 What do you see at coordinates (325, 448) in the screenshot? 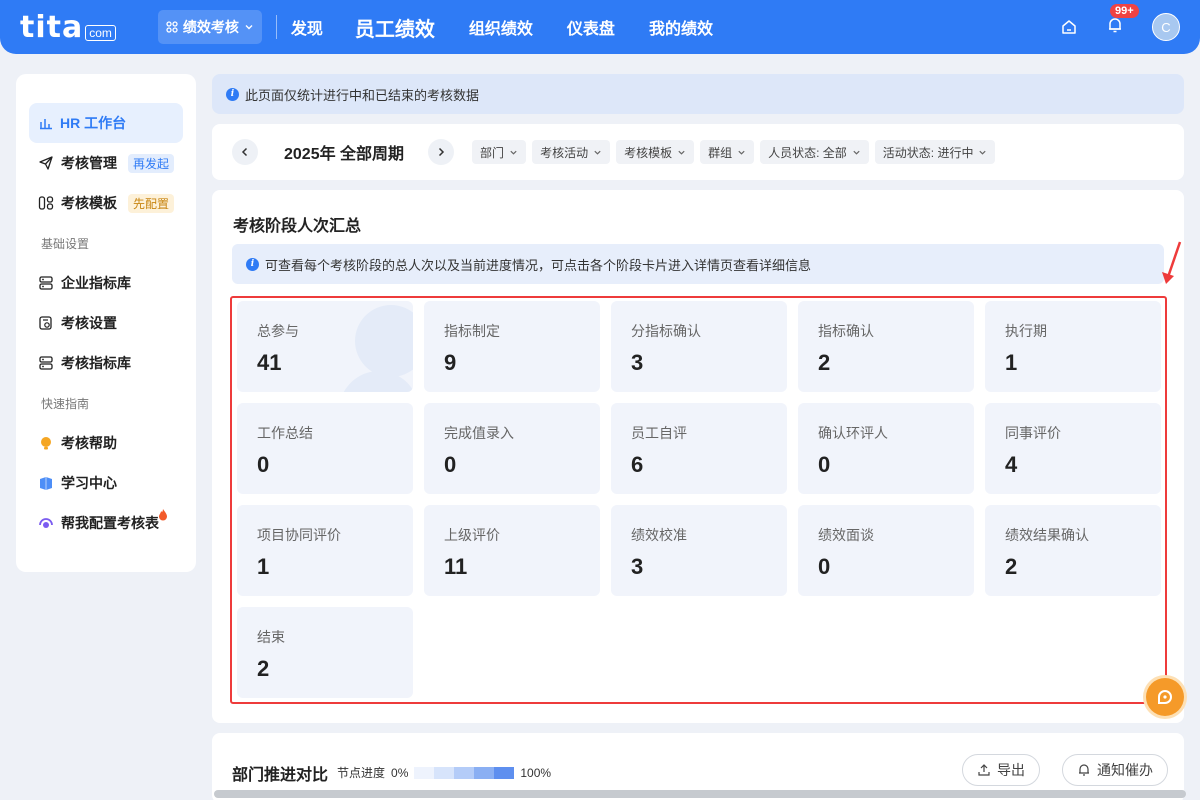
I see `stage-card: 工作总结 0` at bounding box center [325, 448].